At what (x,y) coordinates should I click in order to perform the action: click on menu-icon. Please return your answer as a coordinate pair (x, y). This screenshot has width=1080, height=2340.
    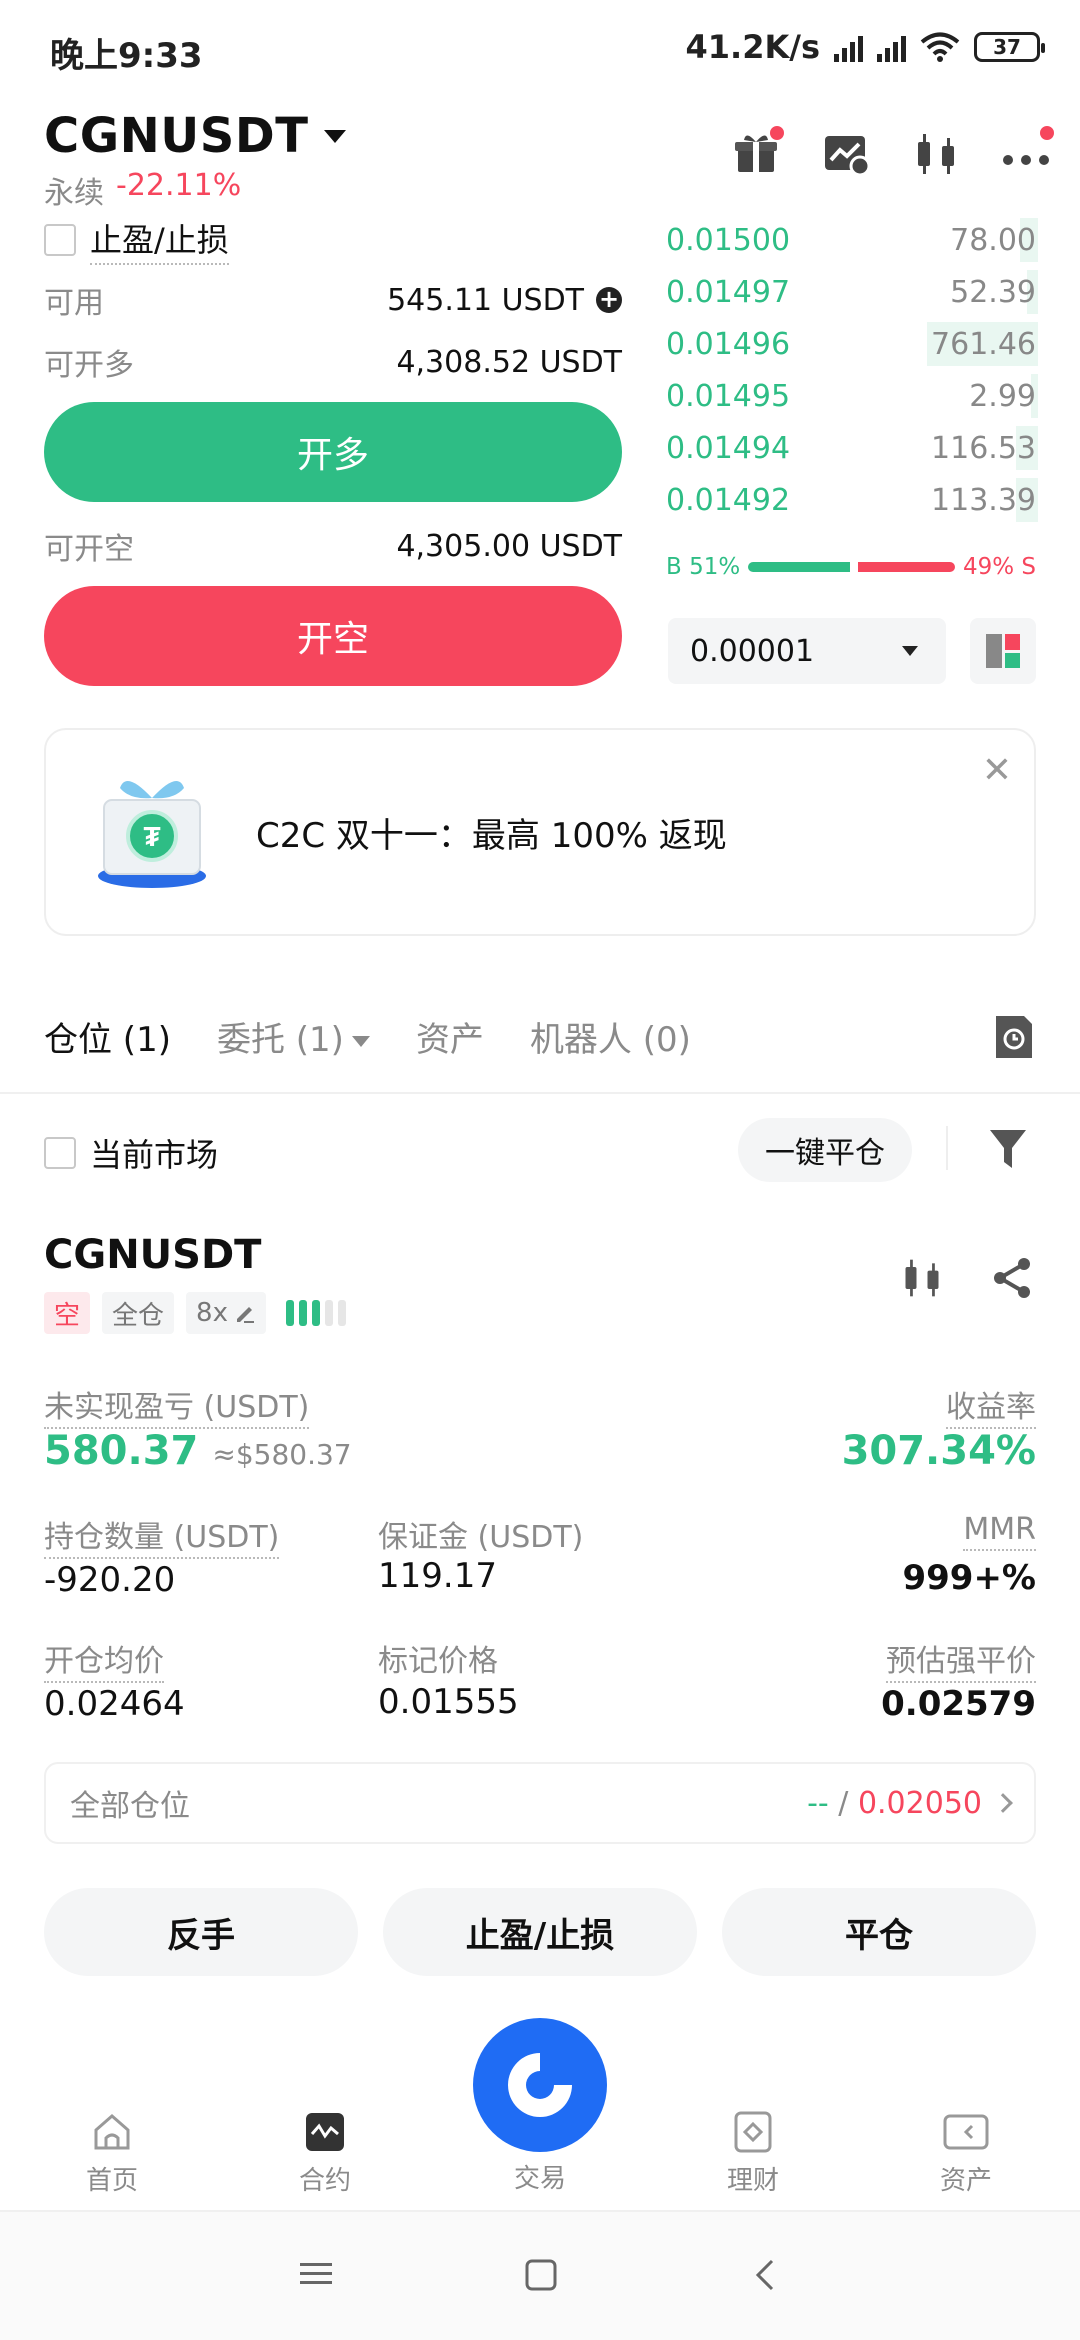
    Looking at the image, I should click on (316, 2274).